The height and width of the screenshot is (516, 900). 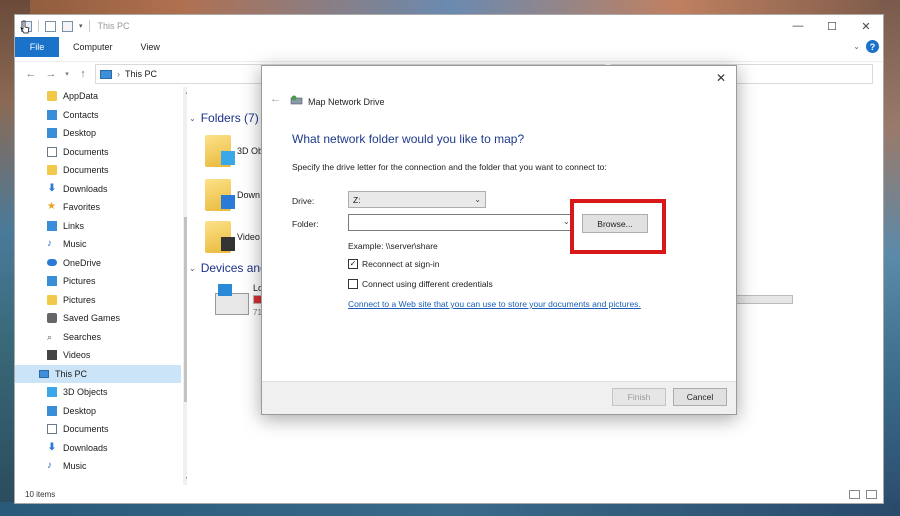 I want to click on details-view-icon, so click(x=854, y=494).